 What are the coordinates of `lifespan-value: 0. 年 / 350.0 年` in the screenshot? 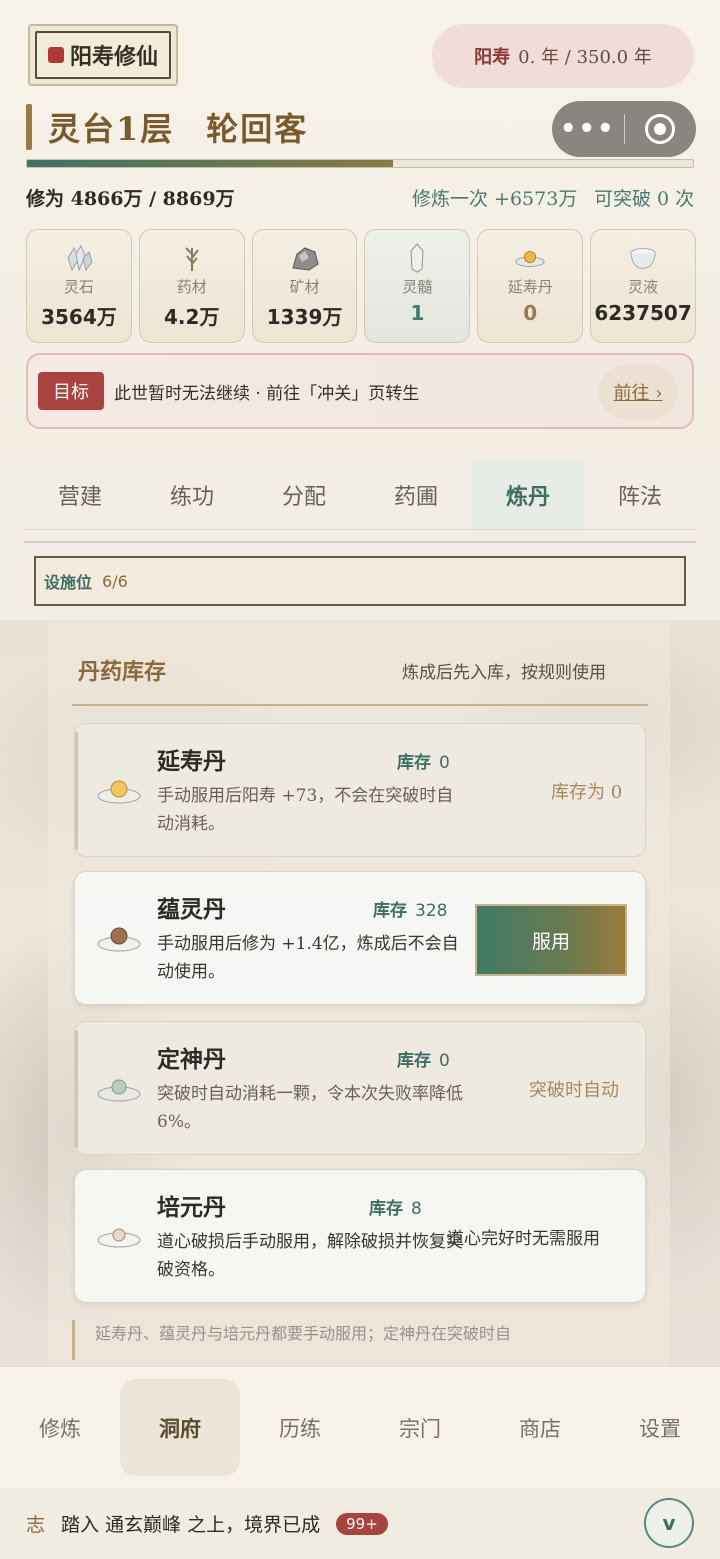 It's located at (585, 57).